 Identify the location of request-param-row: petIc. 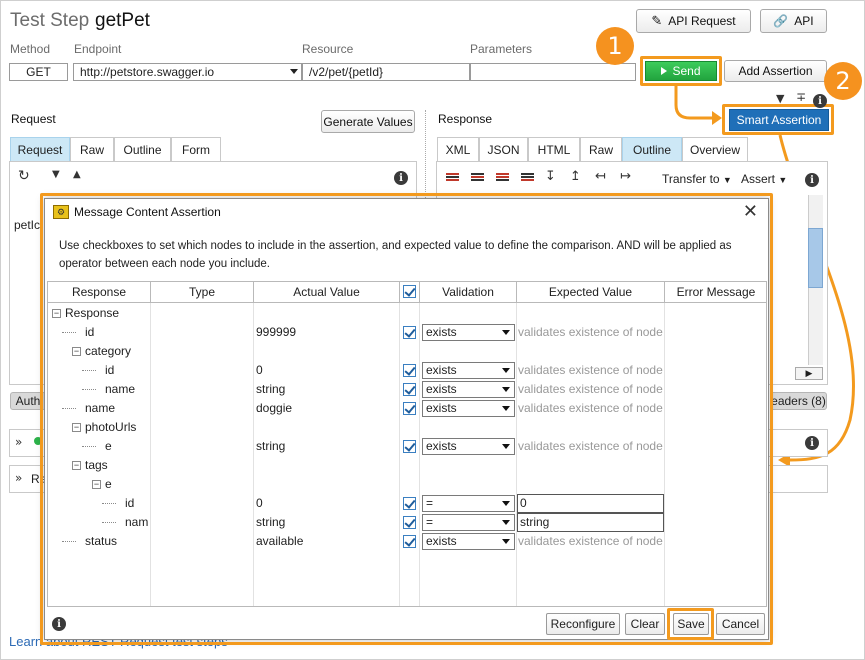
(27, 225).